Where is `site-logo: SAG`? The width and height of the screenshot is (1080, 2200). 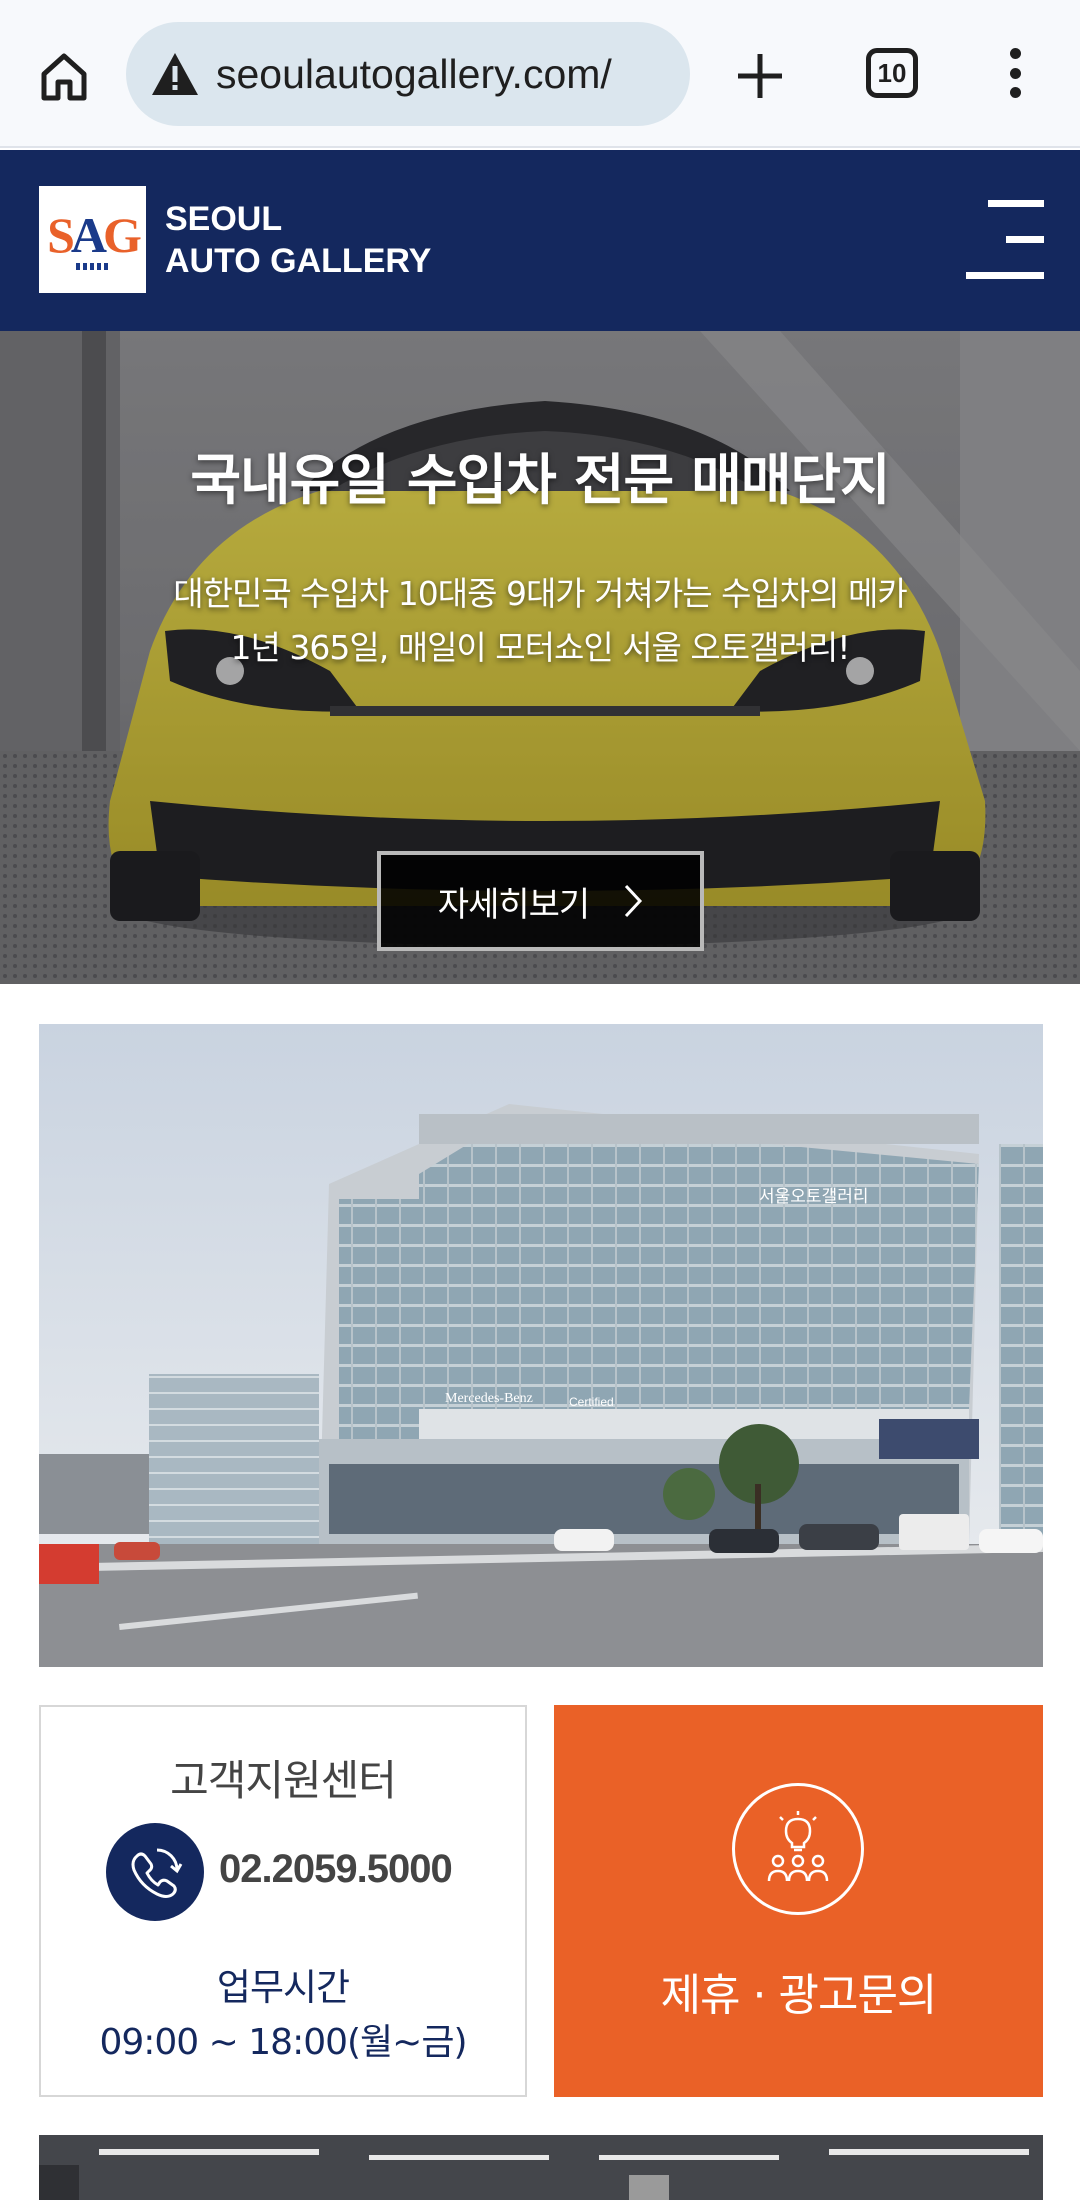 site-logo: SAG is located at coordinates (92, 239).